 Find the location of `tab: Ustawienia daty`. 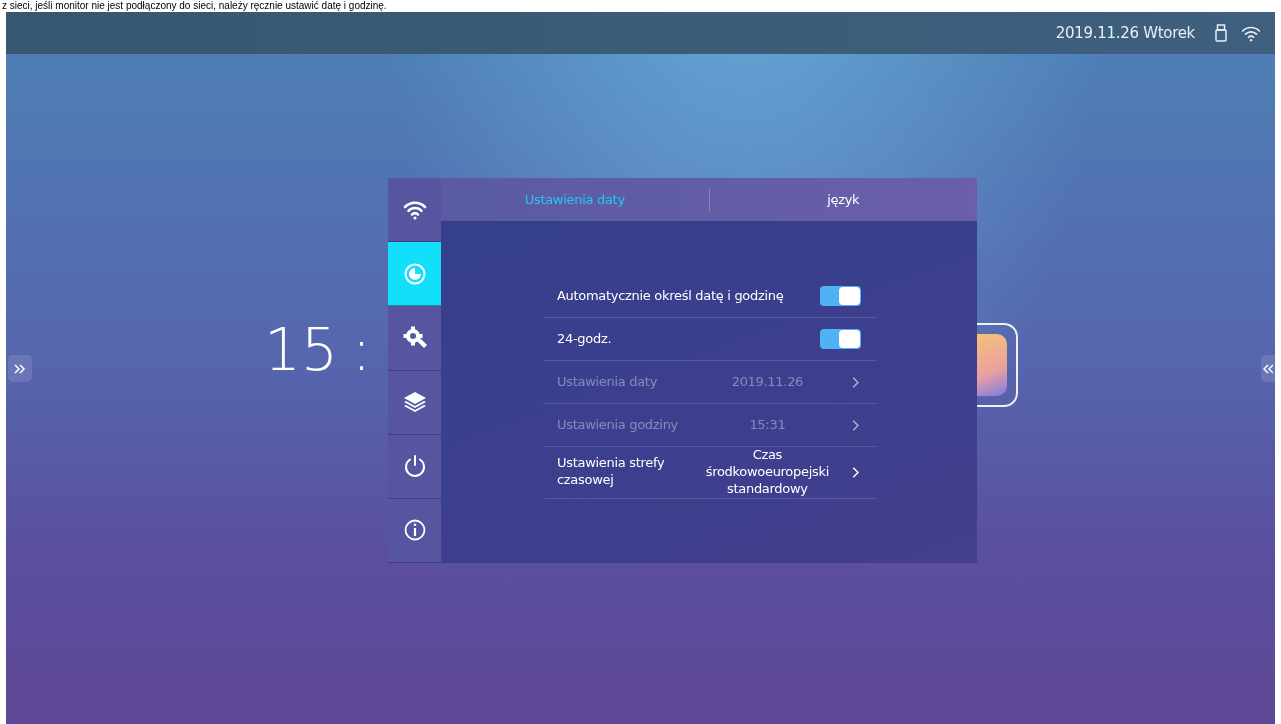

tab: Ustawienia daty is located at coordinates (575, 199).